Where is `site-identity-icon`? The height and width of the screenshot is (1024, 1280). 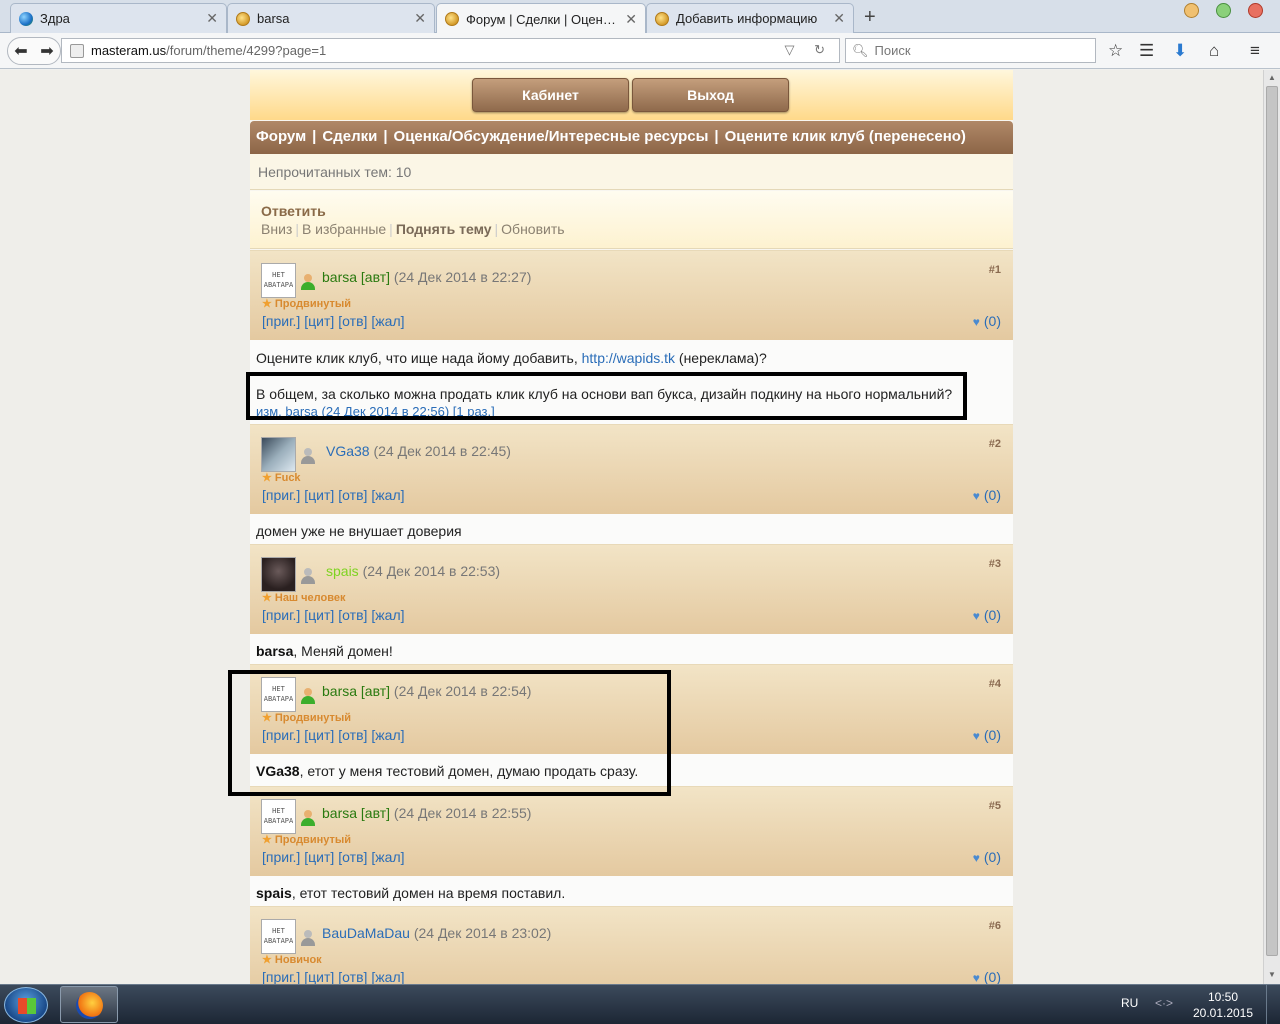 site-identity-icon is located at coordinates (77, 50).